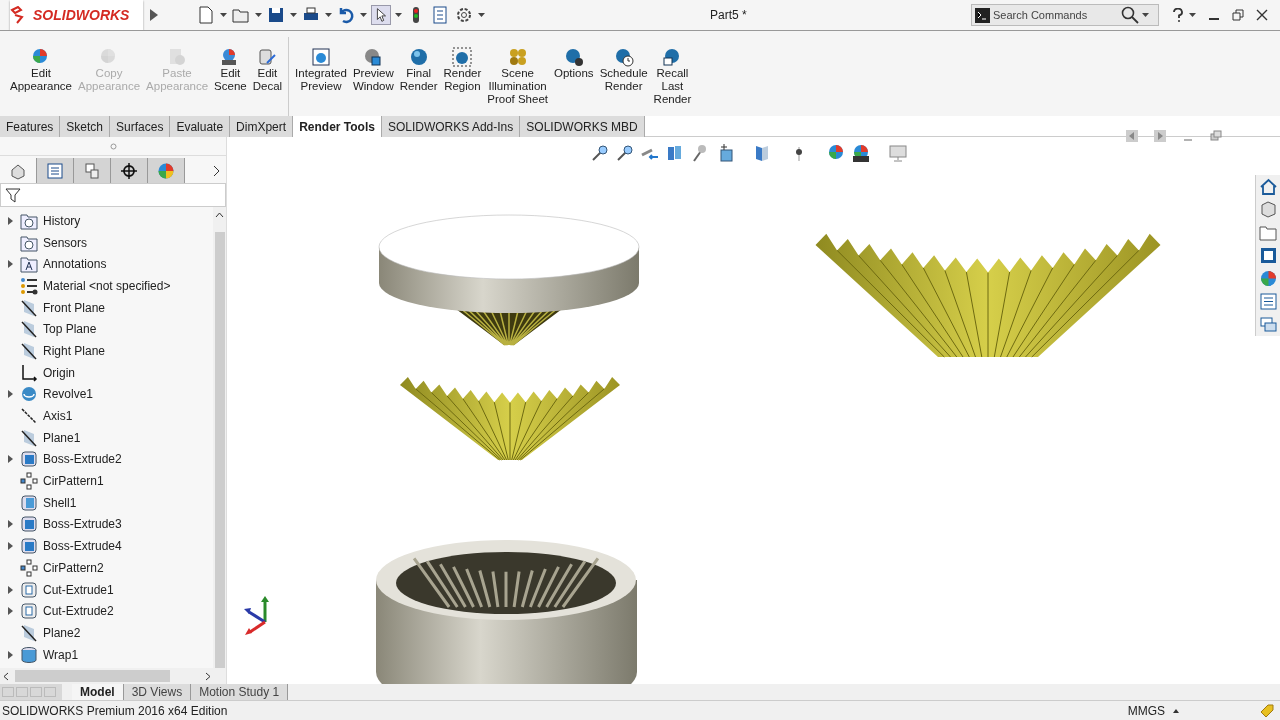 This screenshot has height=720, width=1280. Describe the element at coordinates (240, 692) in the screenshot. I see `model-tab: Motion Study 1` at that location.